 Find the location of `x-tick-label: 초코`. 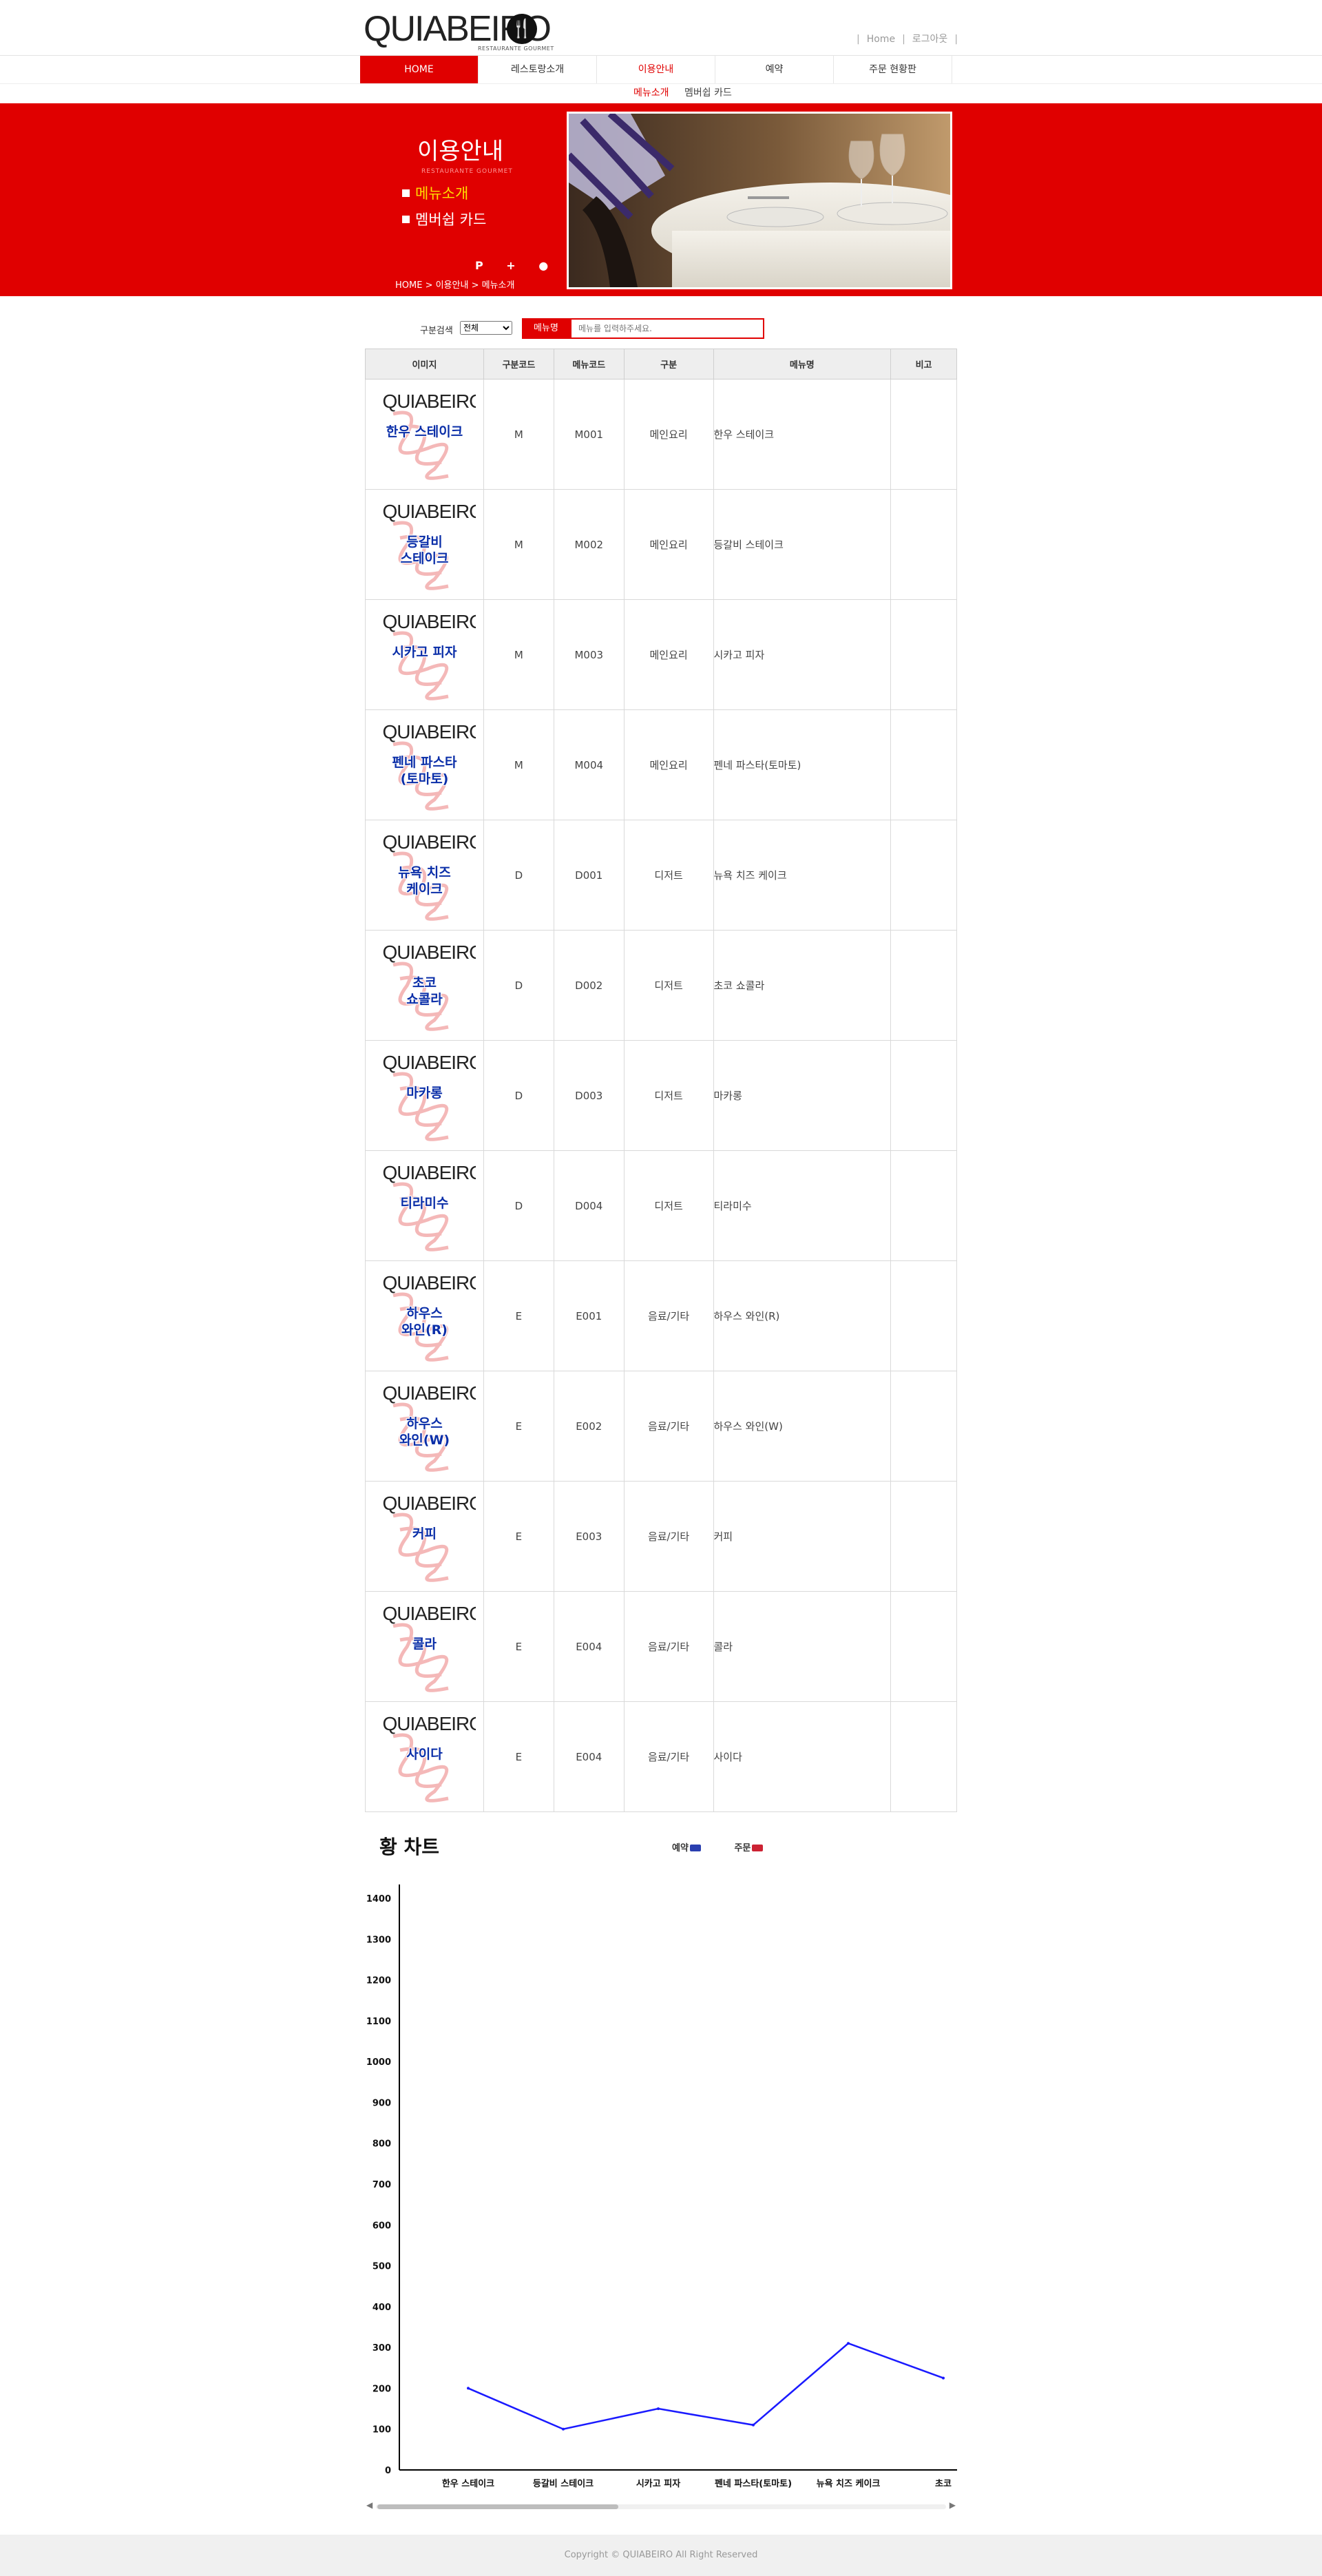

x-tick-label: 초코 is located at coordinates (944, 2484).